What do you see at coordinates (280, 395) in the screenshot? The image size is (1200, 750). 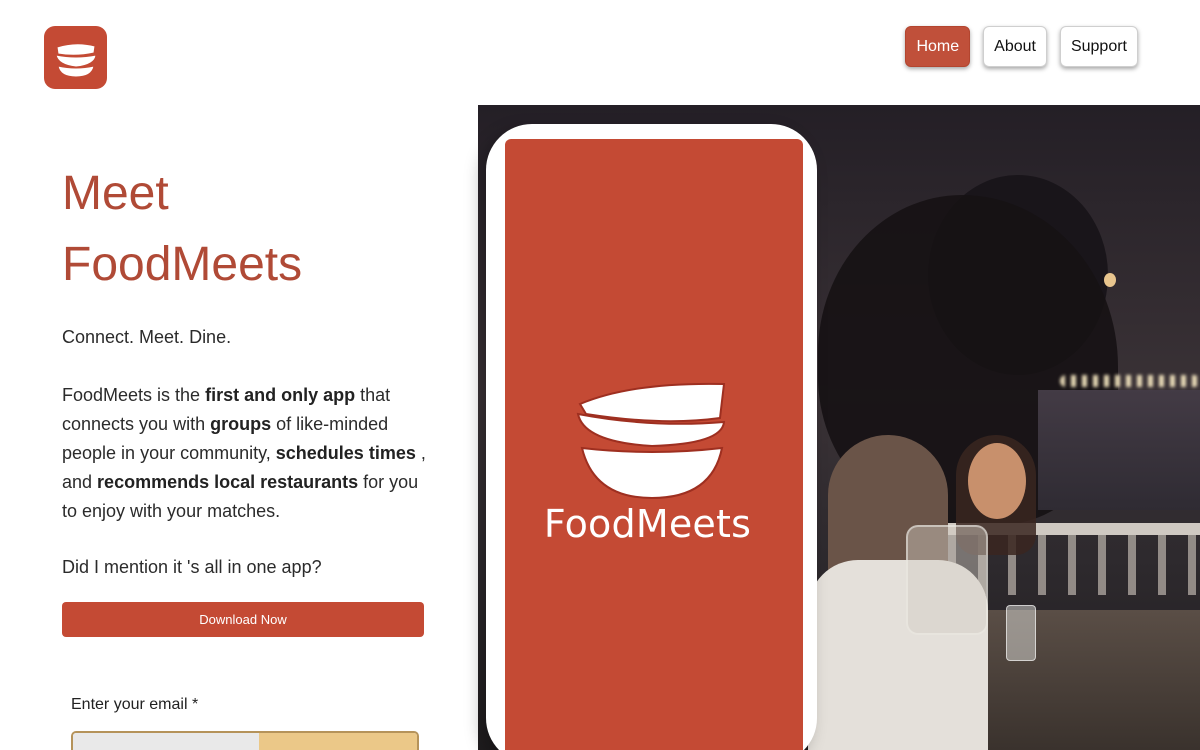 I see `desc-bold: first and only app` at bounding box center [280, 395].